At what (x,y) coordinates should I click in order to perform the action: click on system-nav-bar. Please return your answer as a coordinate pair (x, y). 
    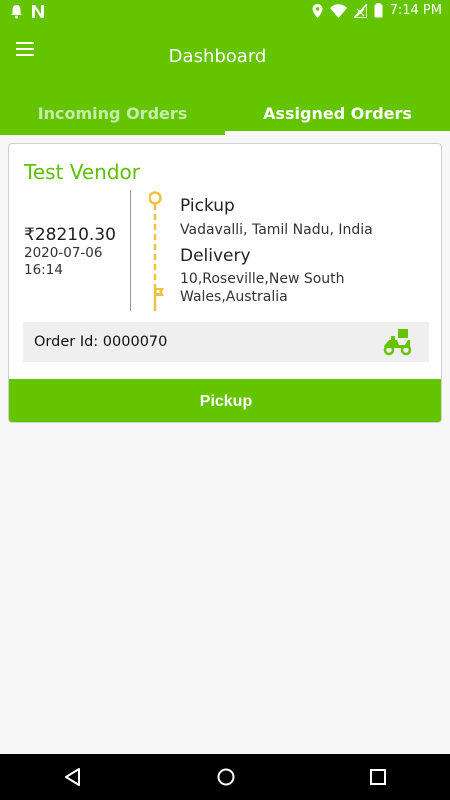
    Looking at the image, I should click on (225, 777).